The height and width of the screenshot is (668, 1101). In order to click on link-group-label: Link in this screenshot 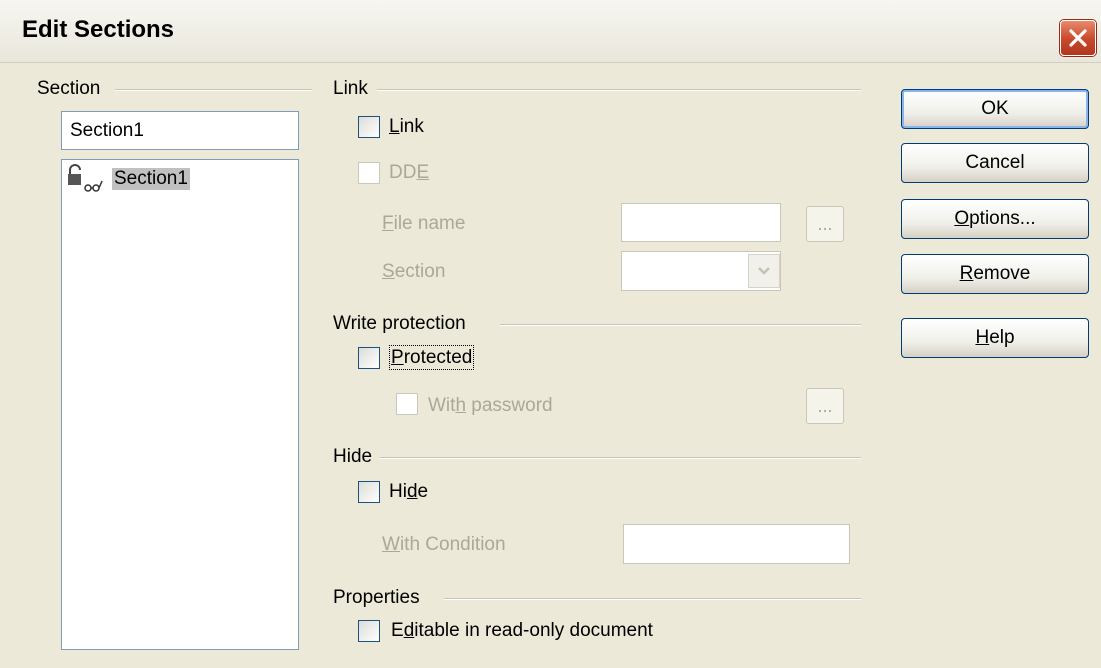, I will do `click(350, 88)`.